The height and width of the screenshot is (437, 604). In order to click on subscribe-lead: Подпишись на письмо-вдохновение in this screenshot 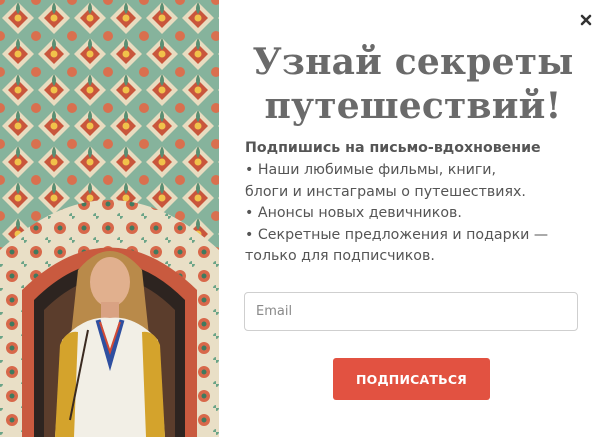, I will do `click(393, 148)`.